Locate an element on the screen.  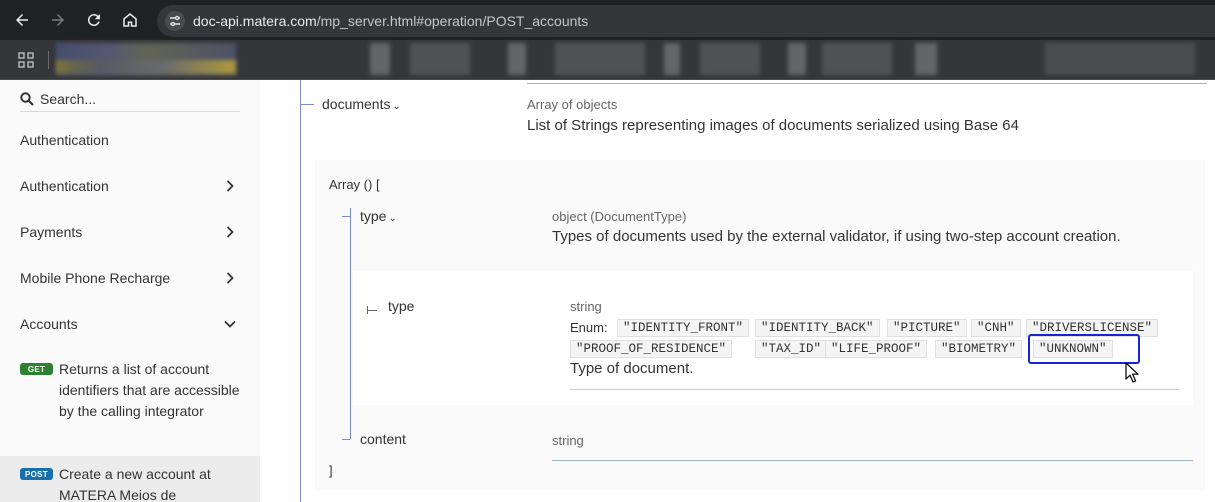
search-box is located at coordinates (130, 100).